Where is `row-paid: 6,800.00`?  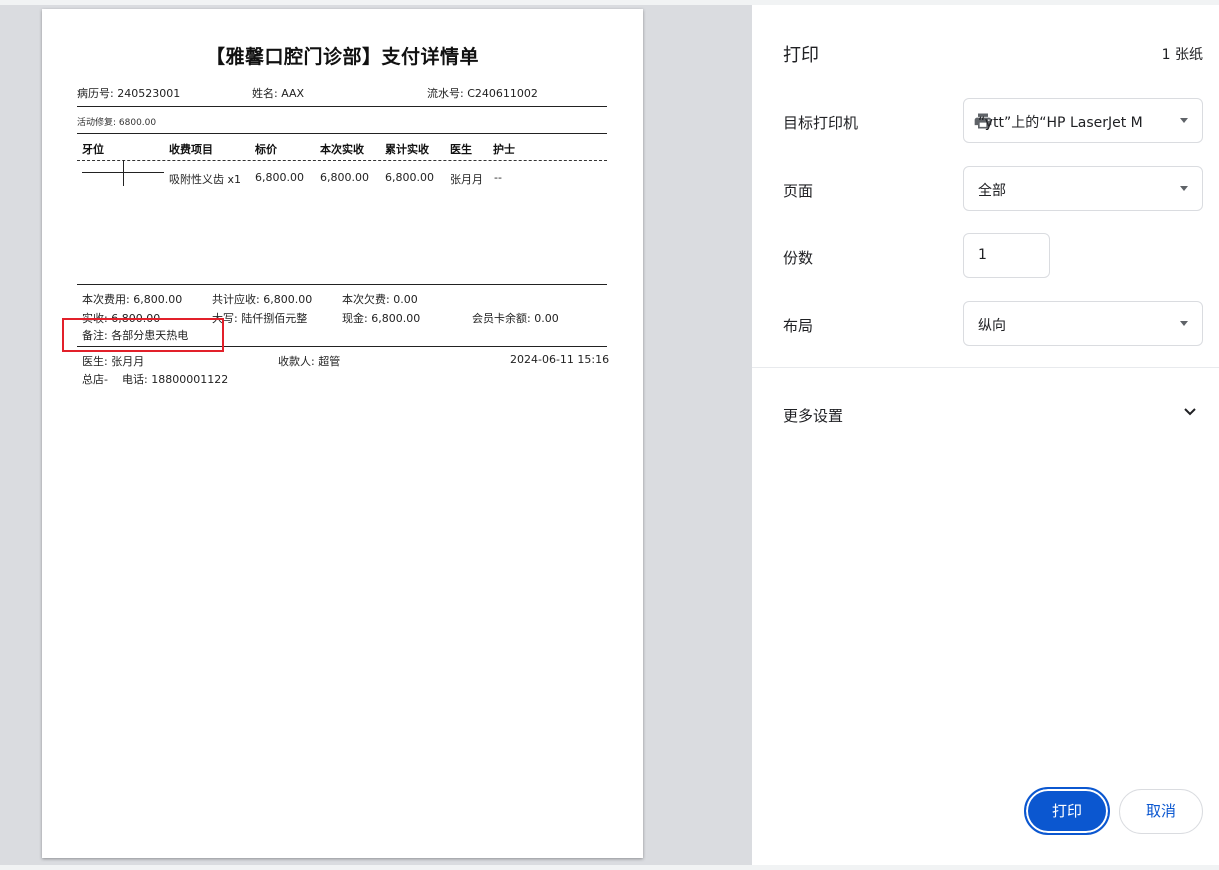
row-paid: 6,800.00 is located at coordinates (344, 177).